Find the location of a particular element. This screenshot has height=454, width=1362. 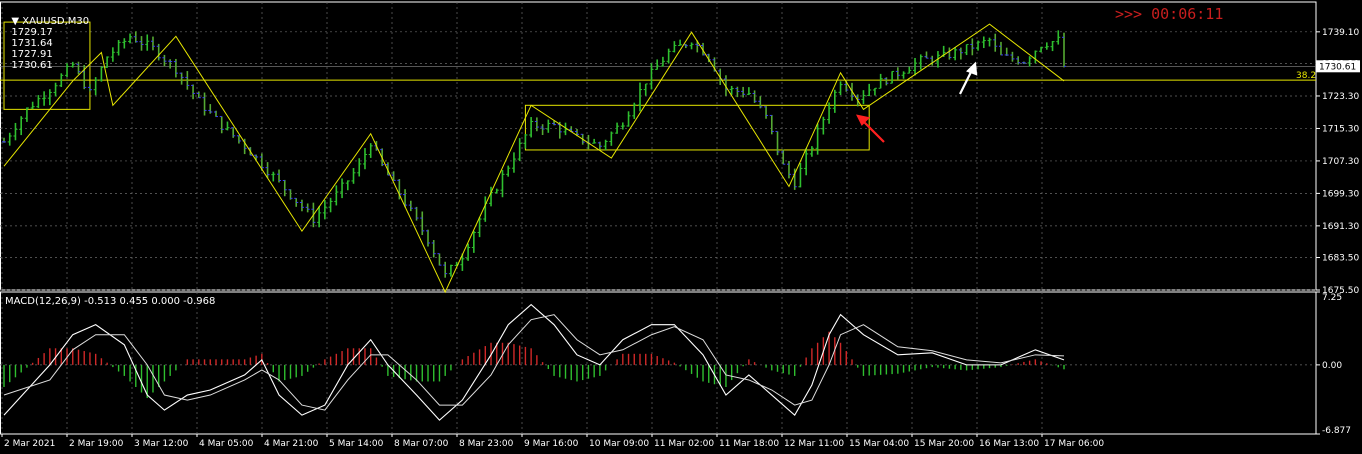

time-tick-label: 11 Mar 02:00 is located at coordinates (684, 444).